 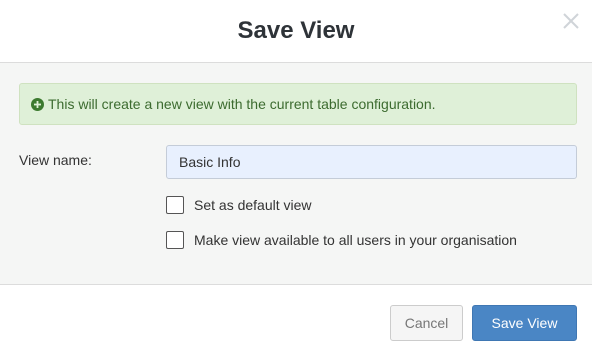 I want to click on close-icon, so click(x=571, y=21).